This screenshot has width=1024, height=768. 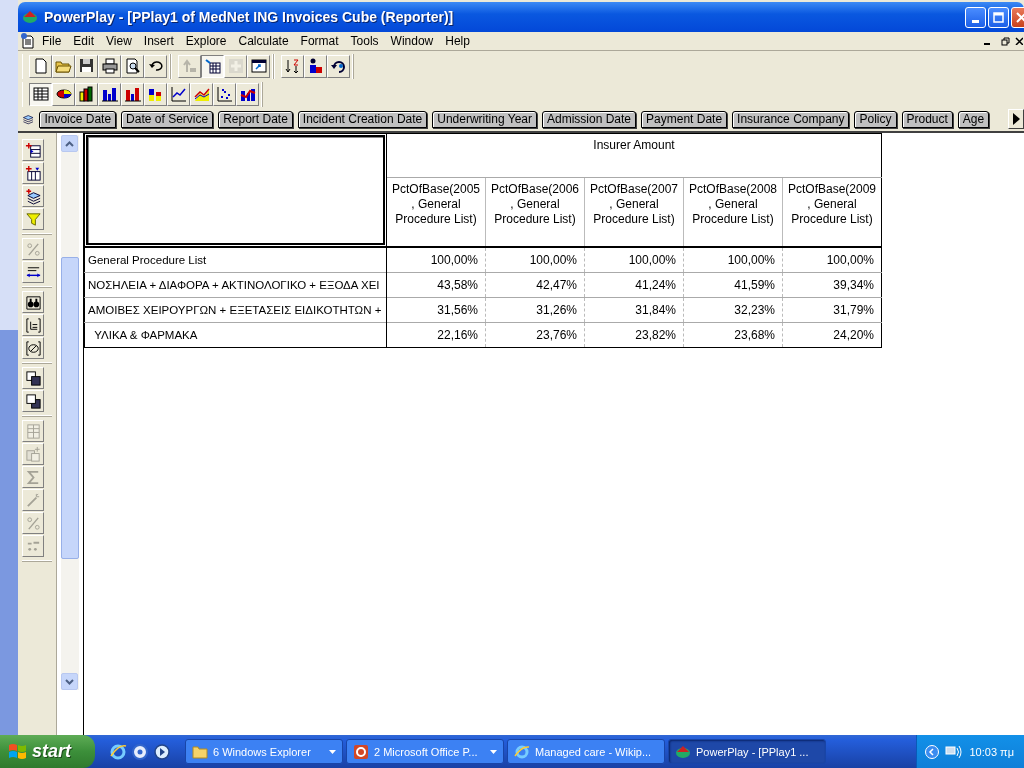 I want to click on dimension-tab: Insurance Company, so click(x=791, y=119).